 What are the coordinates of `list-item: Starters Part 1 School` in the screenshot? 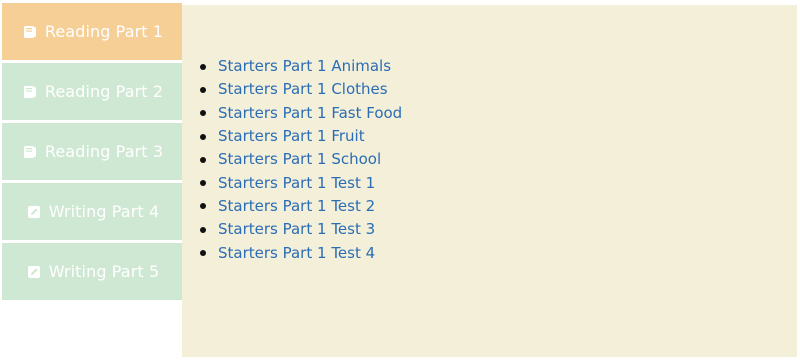 It's located at (301, 159).